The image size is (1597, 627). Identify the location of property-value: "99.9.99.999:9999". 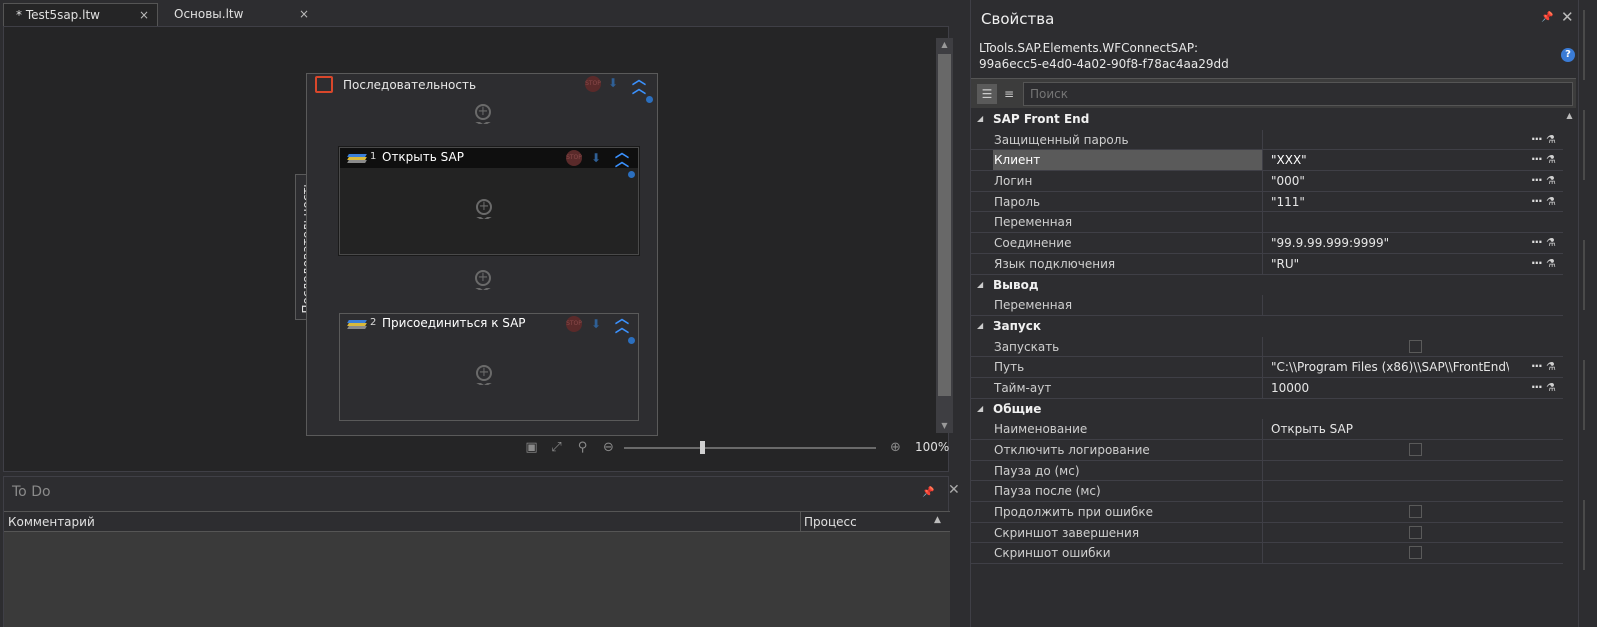
(1388, 243).